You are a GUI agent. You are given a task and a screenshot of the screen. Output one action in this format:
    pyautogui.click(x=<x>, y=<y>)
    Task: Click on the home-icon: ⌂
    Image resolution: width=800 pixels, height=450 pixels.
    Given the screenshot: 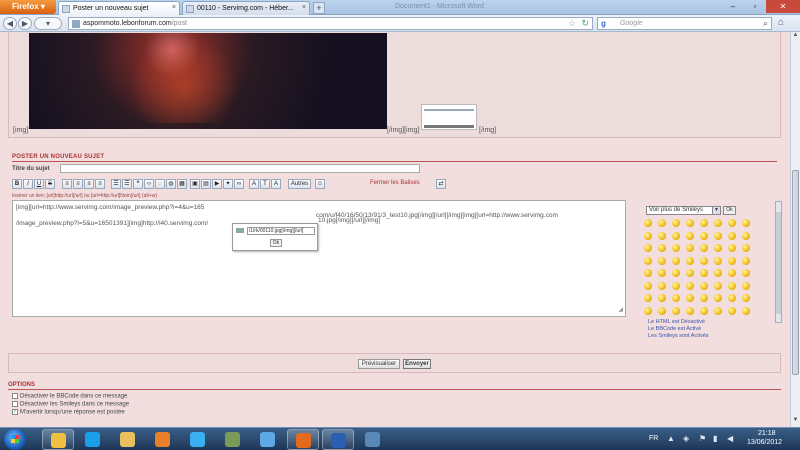 What is the action you would take?
    pyautogui.click(x=781, y=22)
    